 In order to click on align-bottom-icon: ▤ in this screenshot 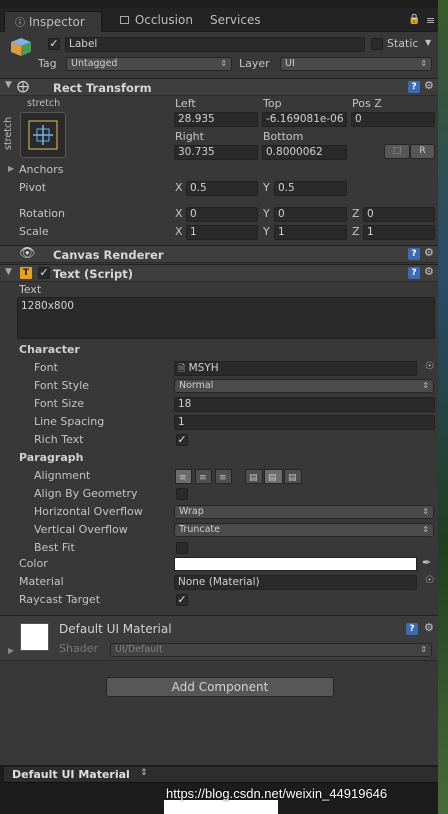, I will do `click(292, 478)`.